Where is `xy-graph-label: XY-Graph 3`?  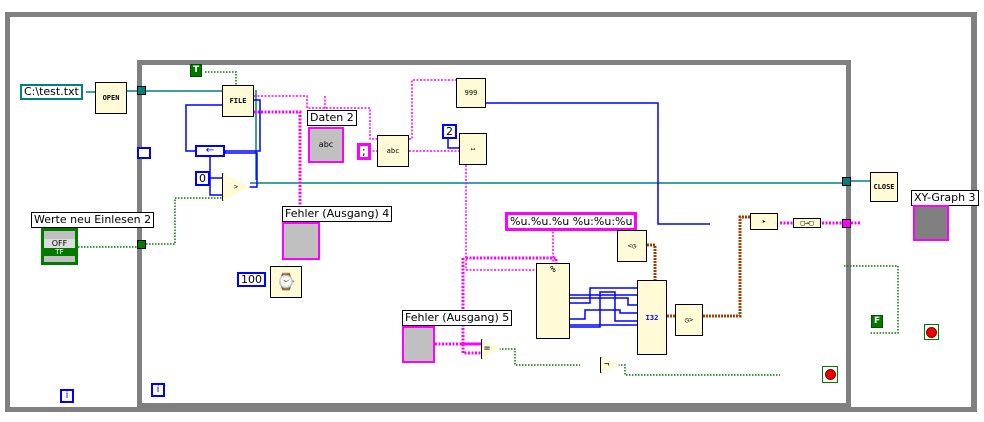 xy-graph-label: XY-Graph 3 is located at coordinates (945, 198).